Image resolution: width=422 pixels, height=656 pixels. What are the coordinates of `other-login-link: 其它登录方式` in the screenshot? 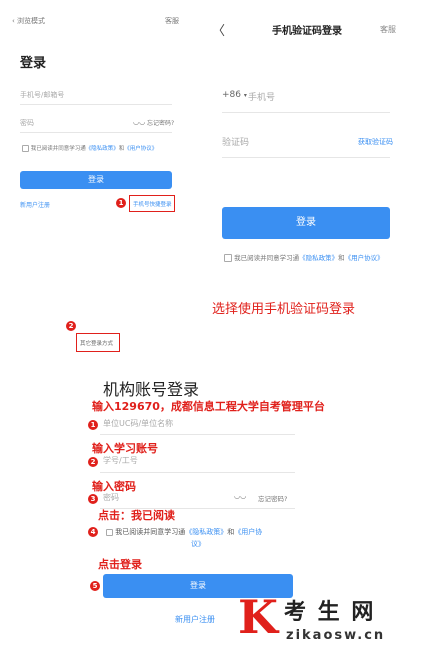 It's located at (96, 343).